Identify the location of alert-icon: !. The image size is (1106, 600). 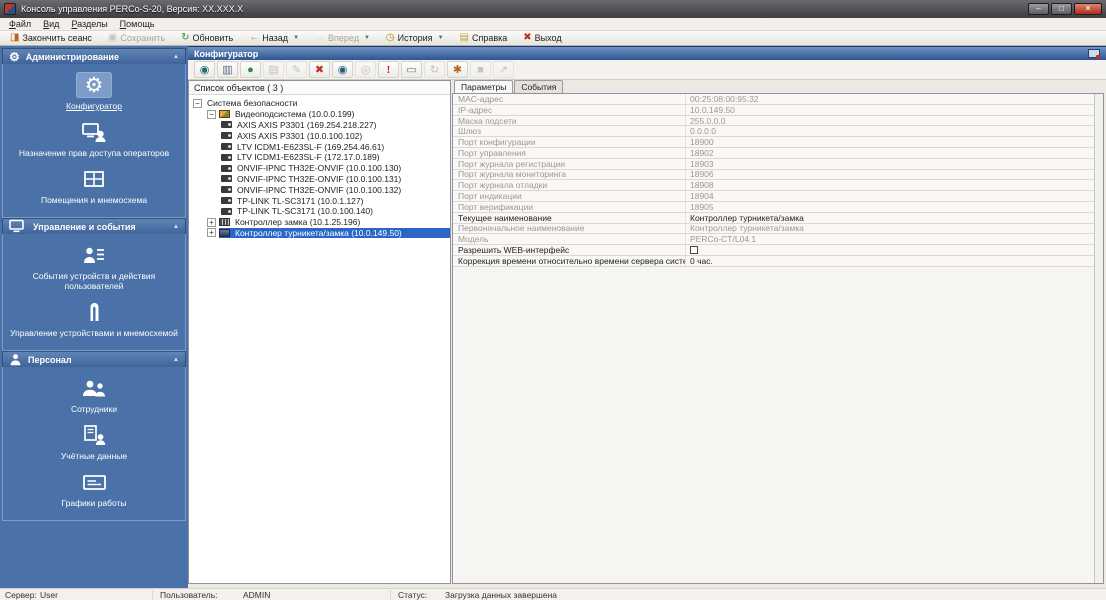
(388, 69).